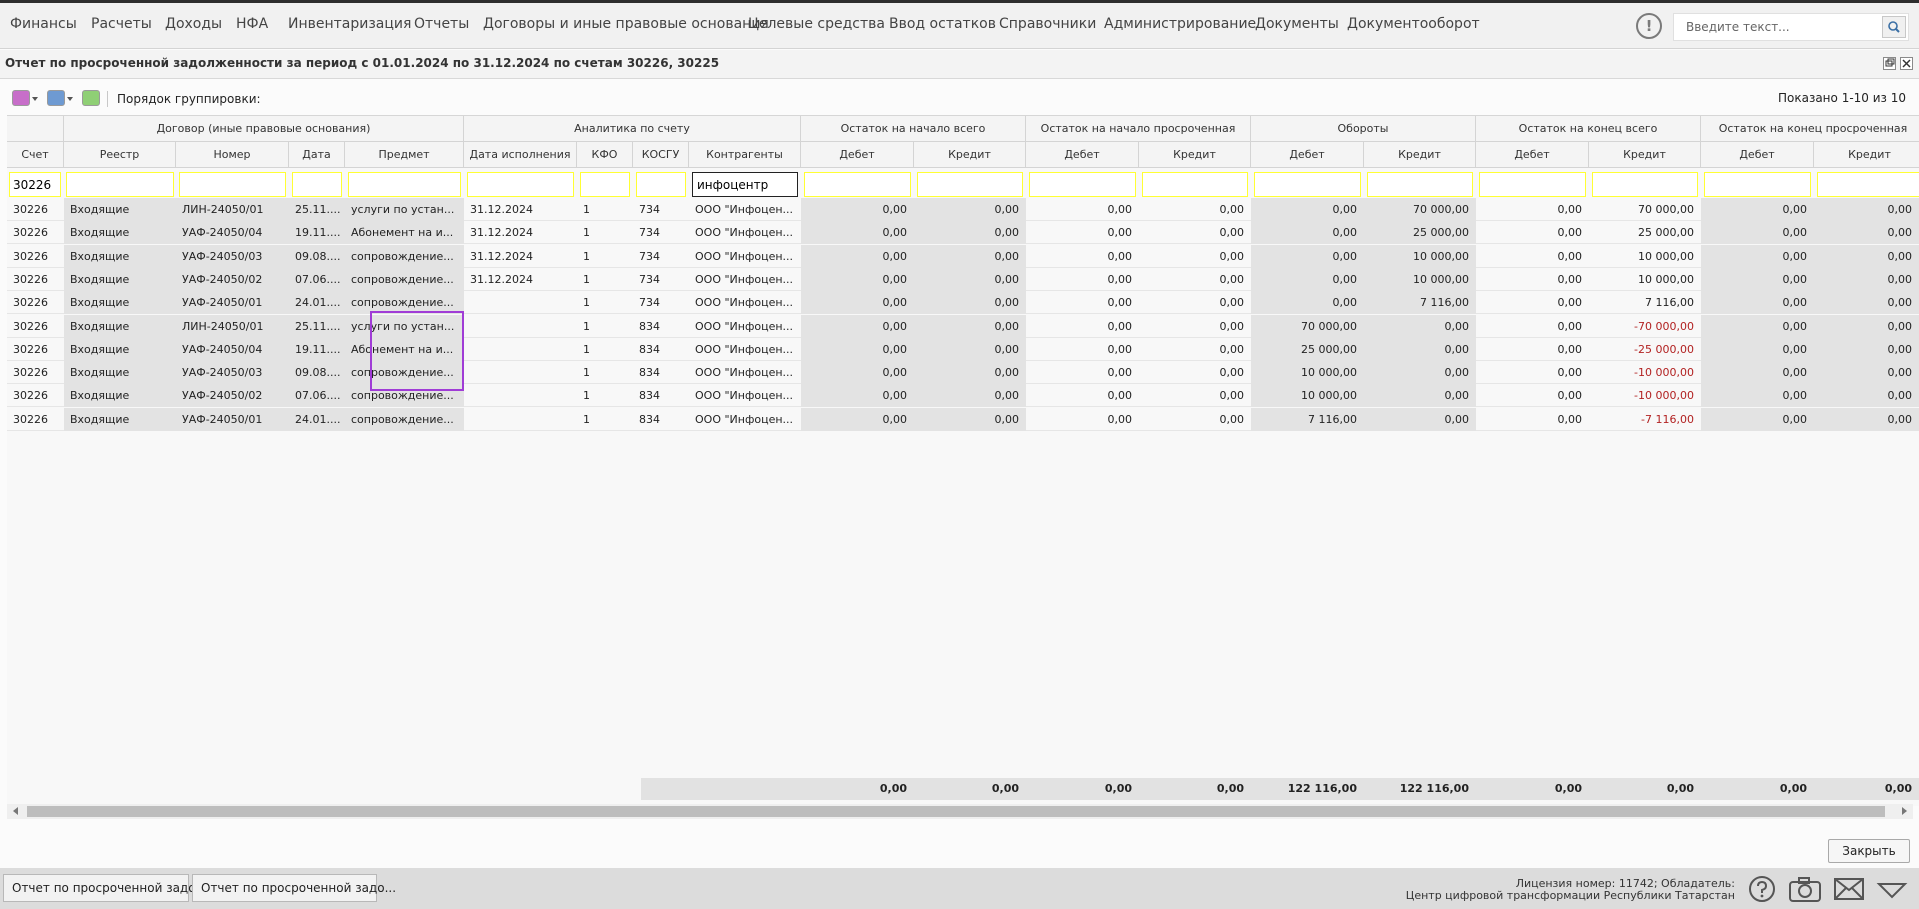  What do you see at coordinates (232, 256) in the screenshot?
I see `table-cell: УАФ-24050/03` at bounding box center [232, 256].